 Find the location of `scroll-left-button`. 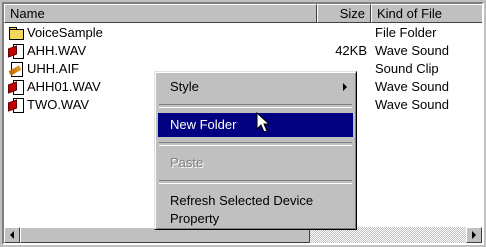

scroll-left-button is located at coordinates (12, 235).